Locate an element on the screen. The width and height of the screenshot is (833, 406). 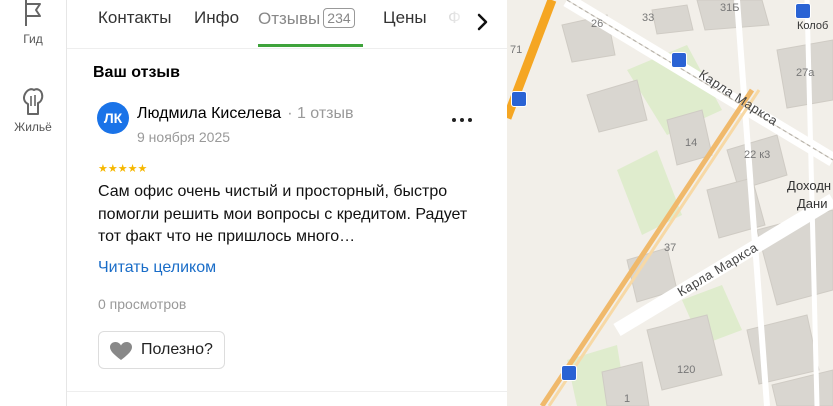
tab-bar: Контакты Инфо Отзывы234 Цены Ф is located at coordinates (287, 24).